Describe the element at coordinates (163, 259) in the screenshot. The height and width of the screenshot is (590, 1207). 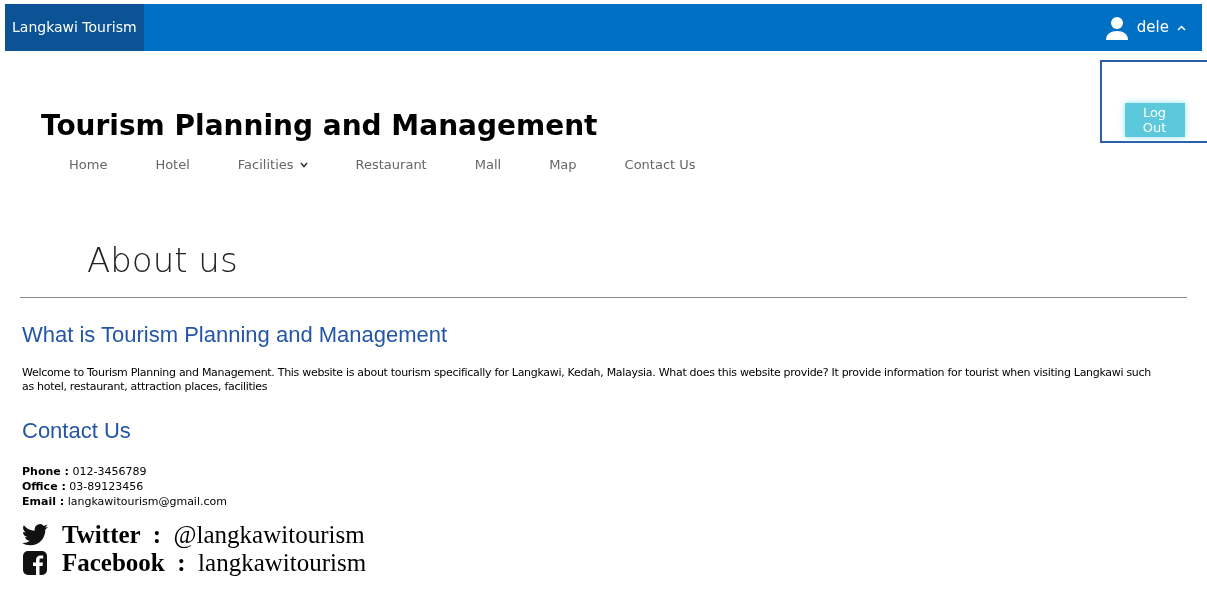
I see `page-heading: About us` at that location.